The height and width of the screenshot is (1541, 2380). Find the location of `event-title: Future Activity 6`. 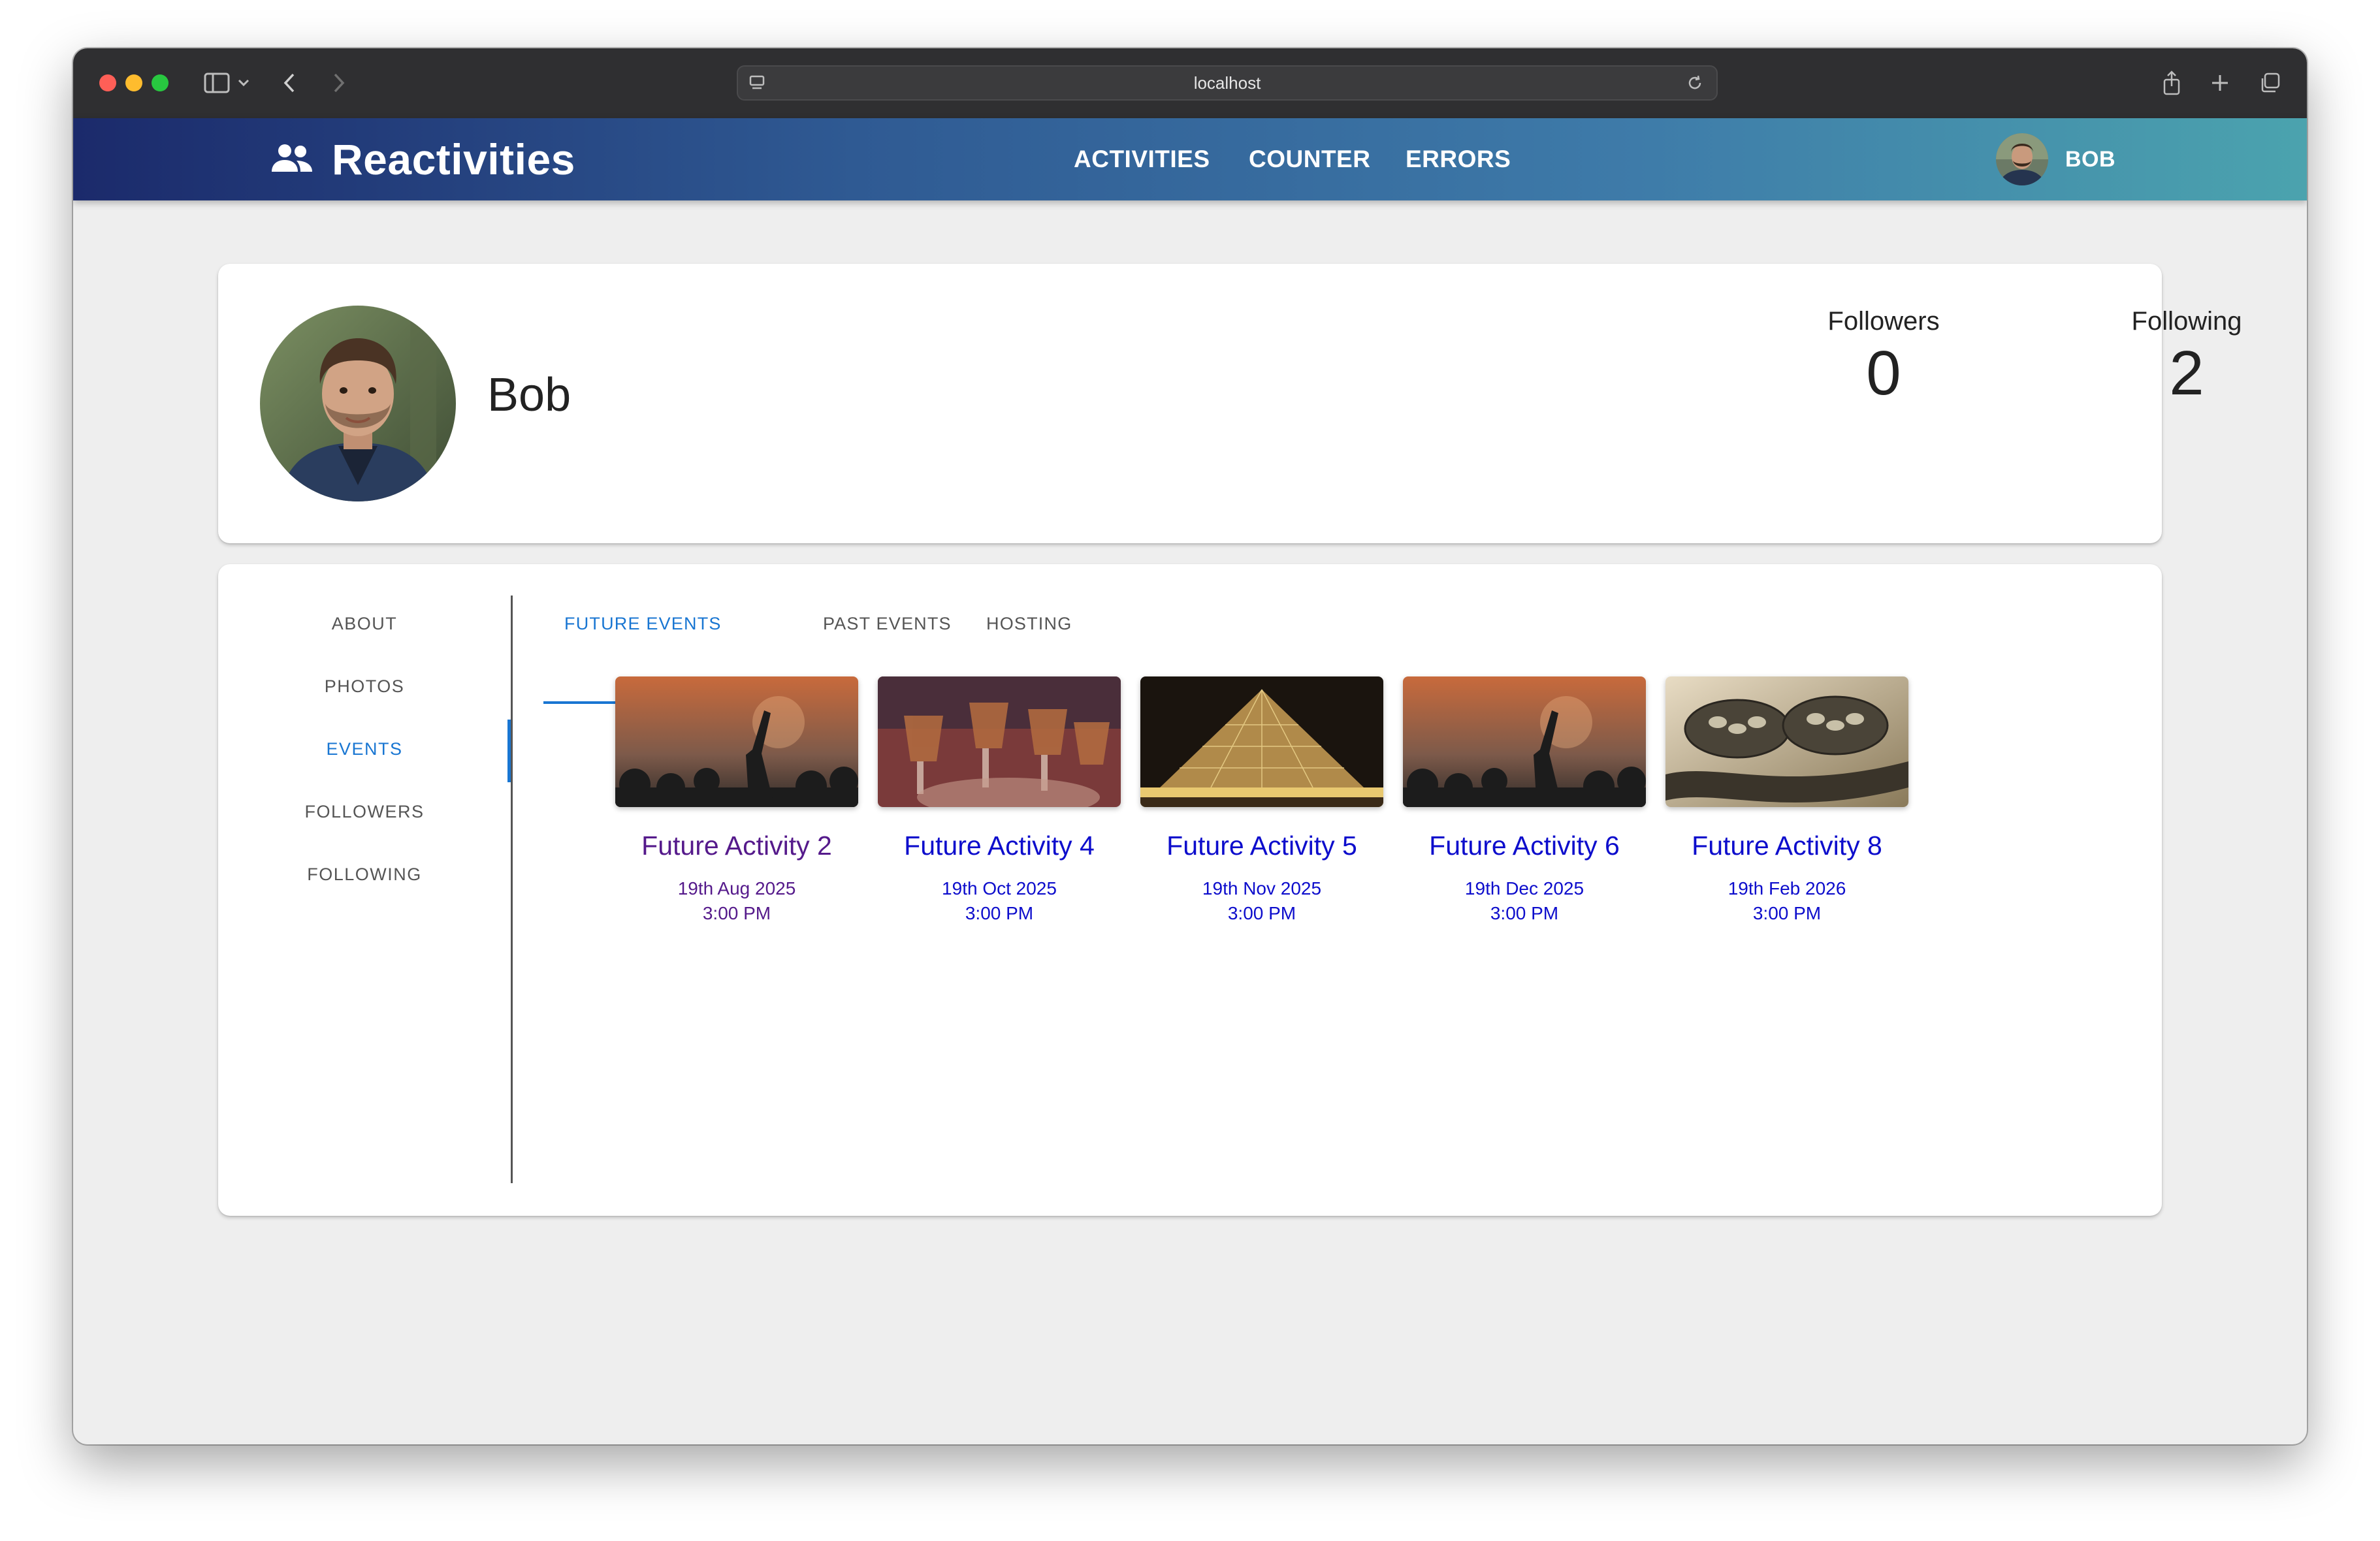

event-title: Future Activity 6 is located at coordinates (1524, 846).